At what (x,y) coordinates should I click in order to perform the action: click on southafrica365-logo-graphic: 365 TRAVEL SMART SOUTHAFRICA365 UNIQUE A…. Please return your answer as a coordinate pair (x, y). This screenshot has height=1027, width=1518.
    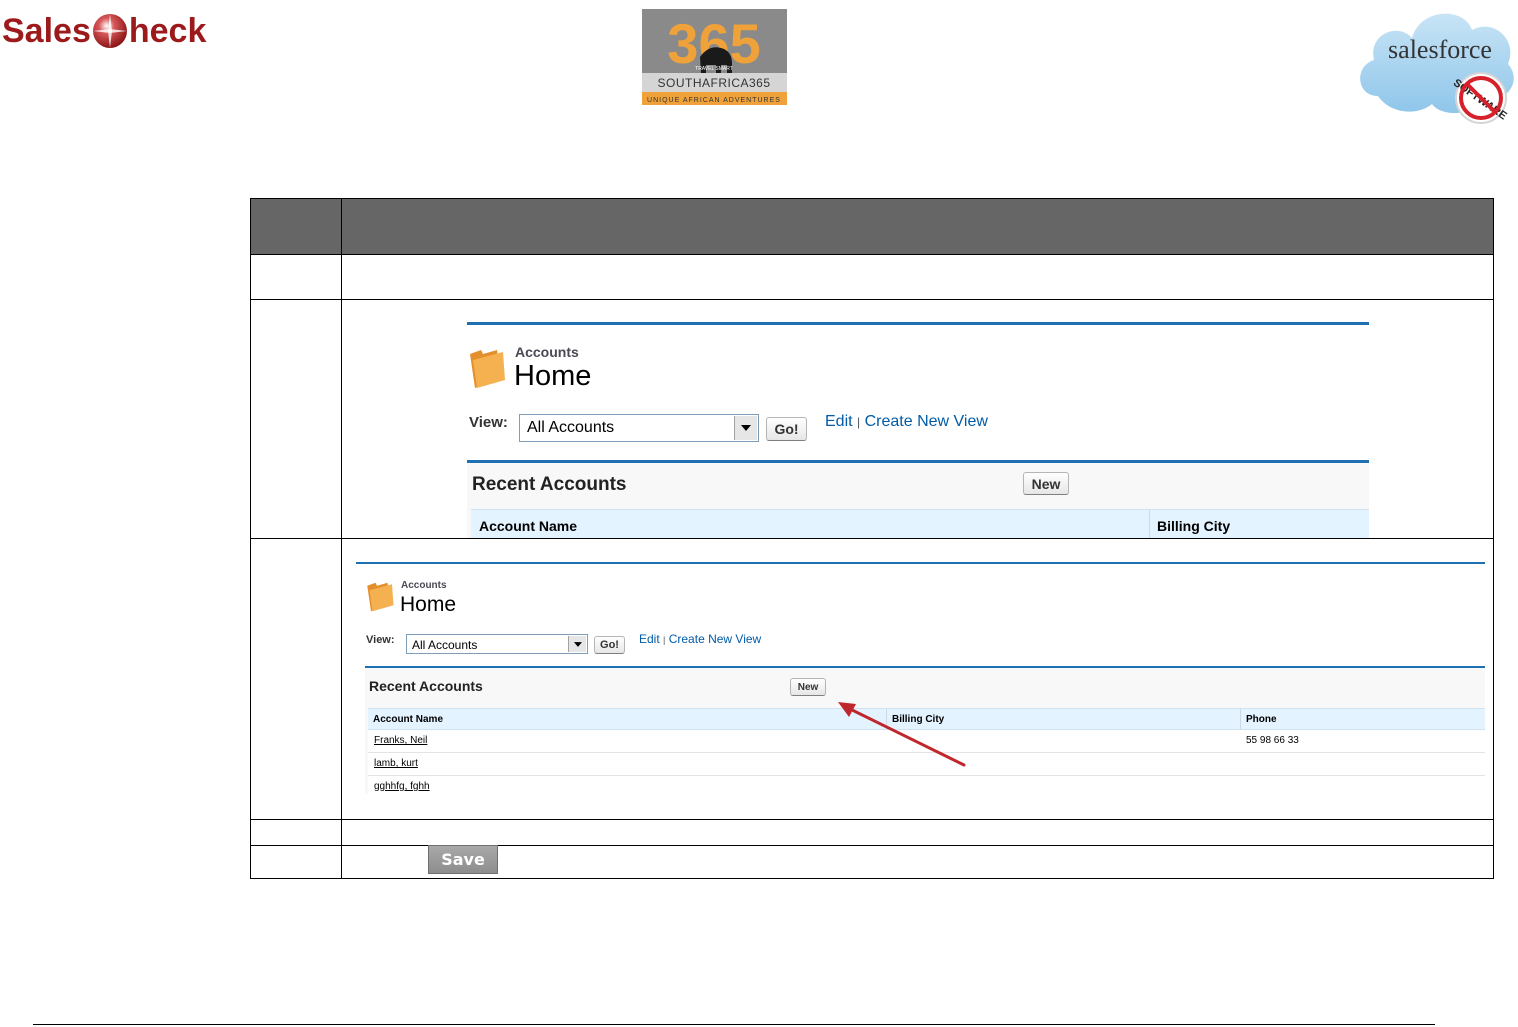
    Looking at the image, I should click on (714, 57).